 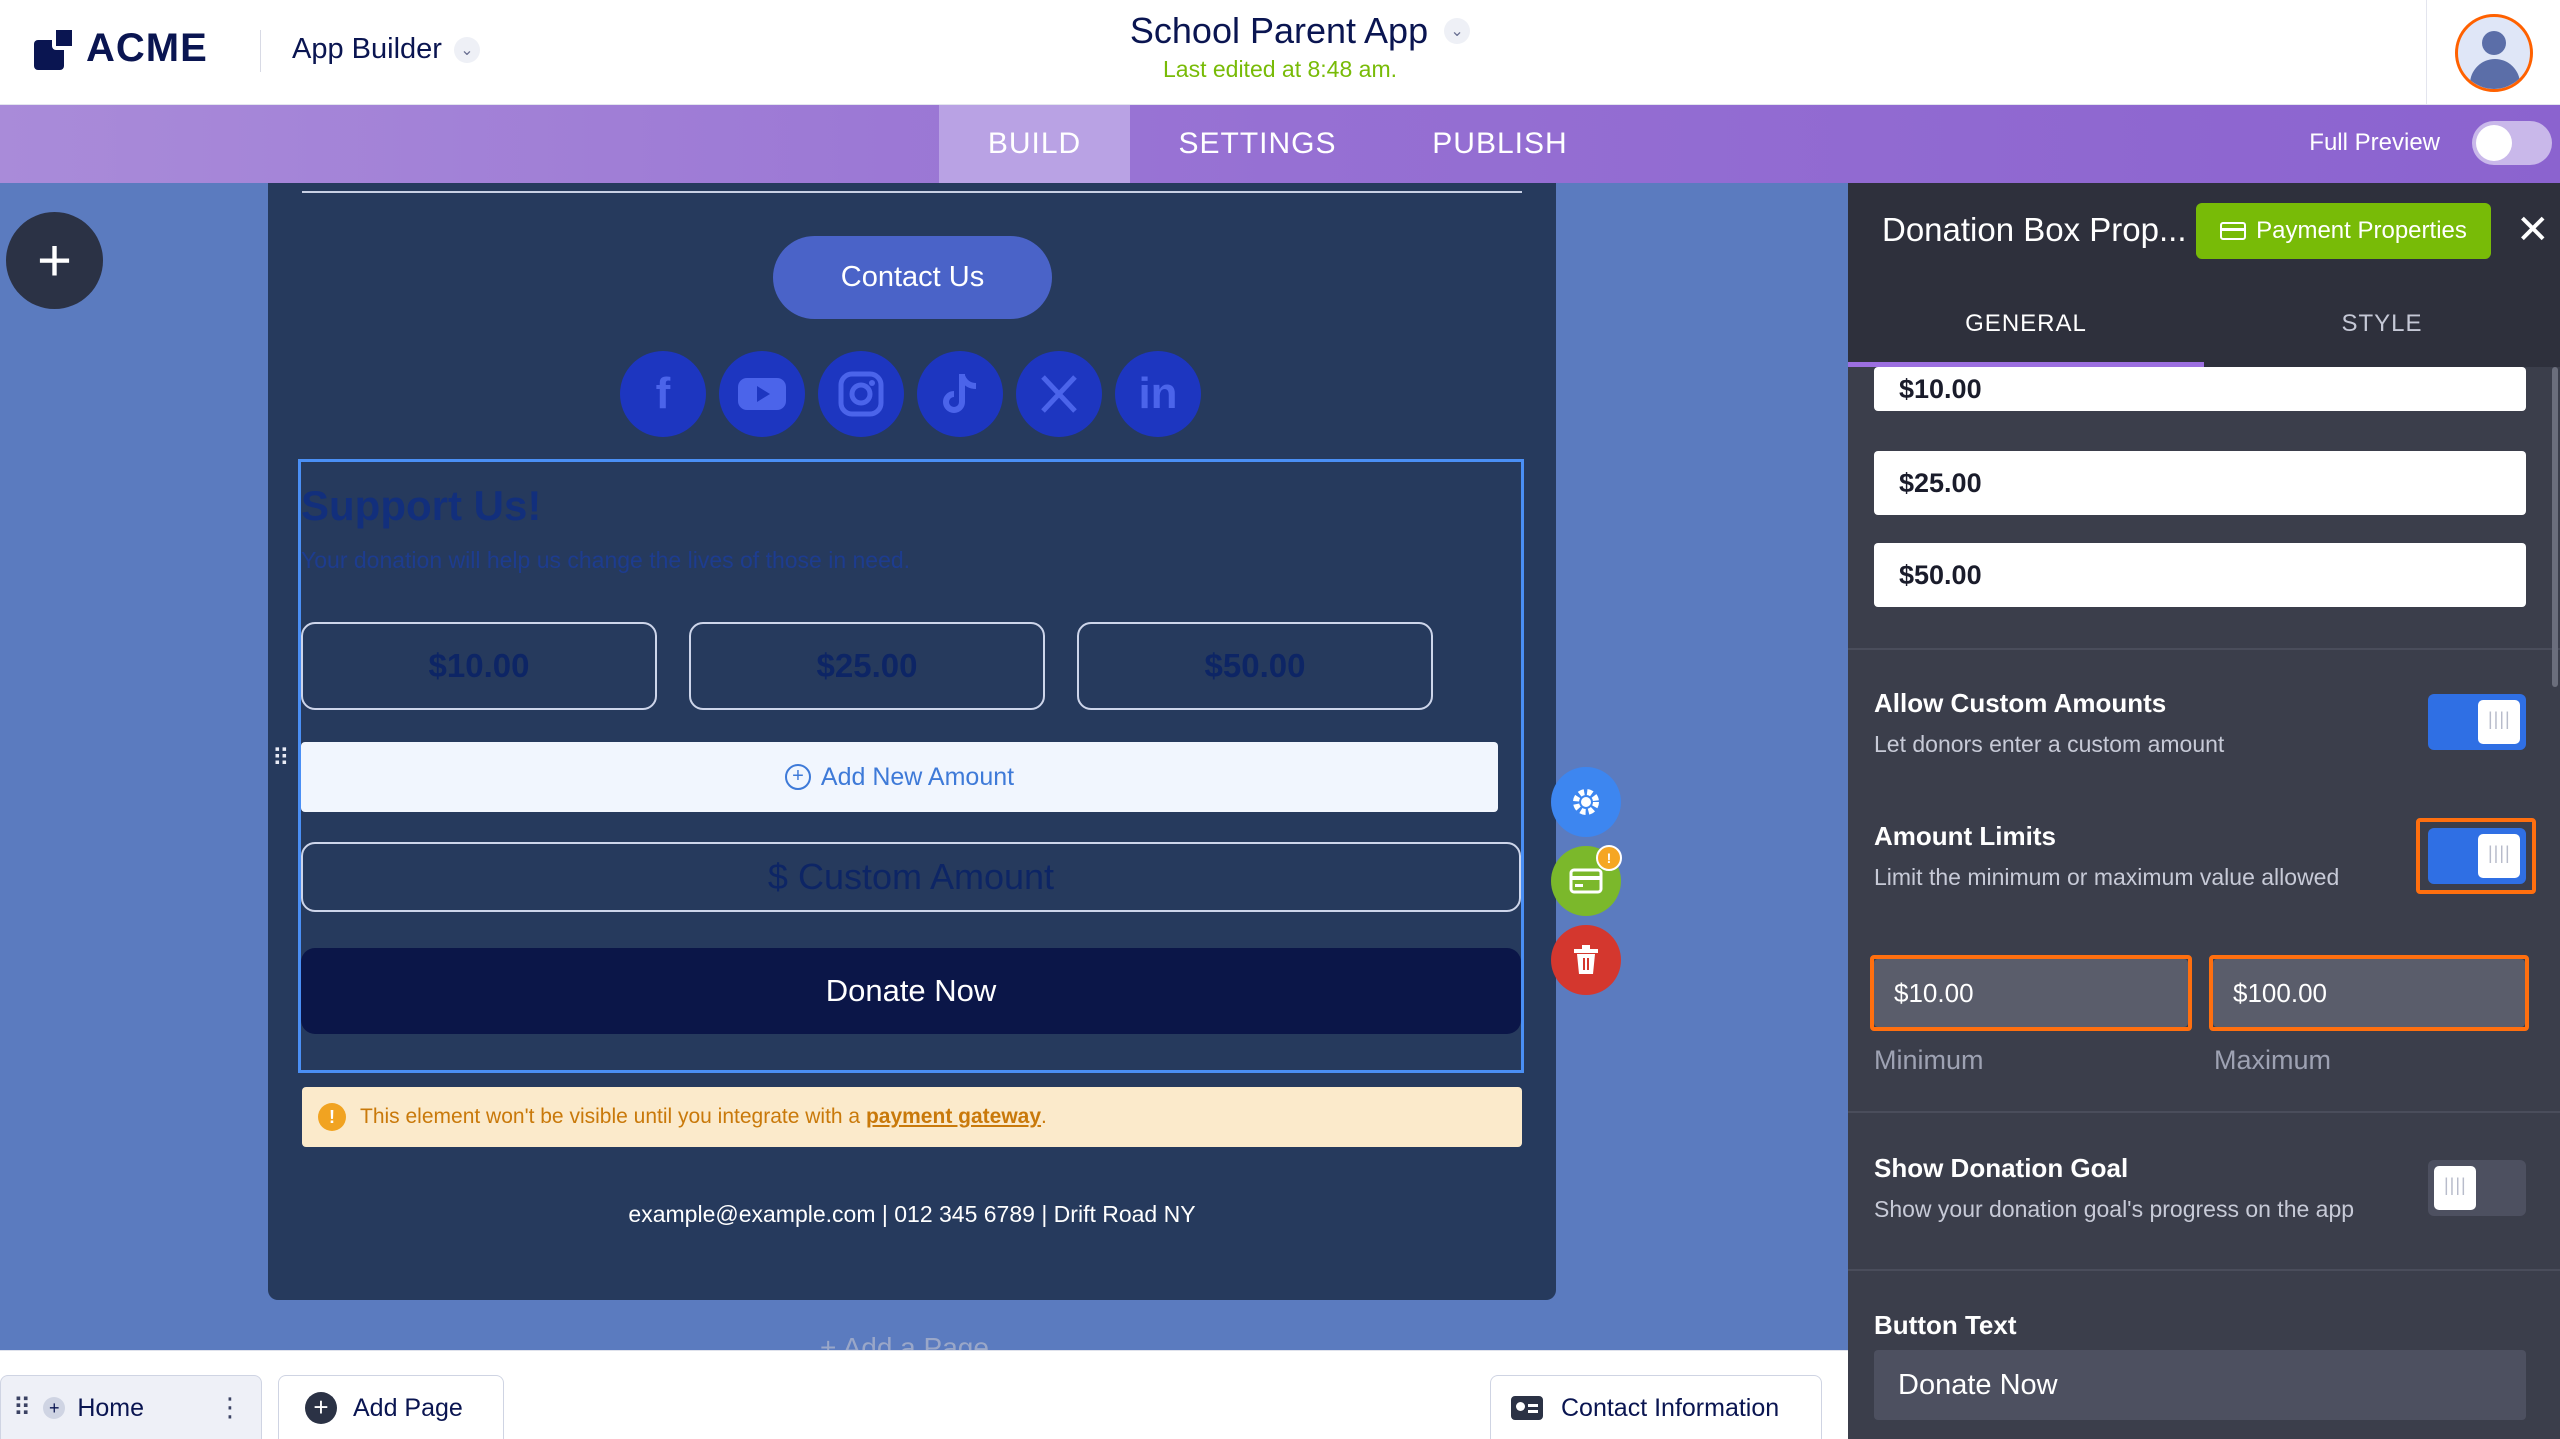 I want to click on panel-tabs: GENERAL STYLE, so click(x=2204, y=324).